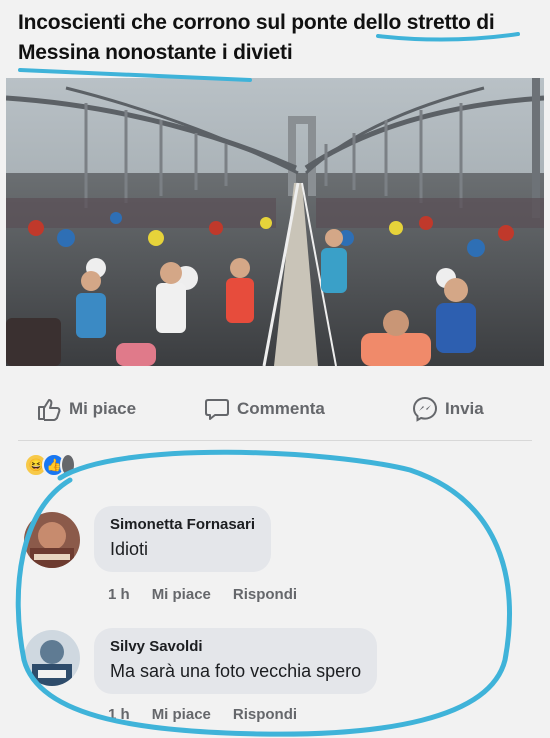 The height and width of the screenshot is (738, 550). I want to click on send-action: Invia, so click(448, 409).